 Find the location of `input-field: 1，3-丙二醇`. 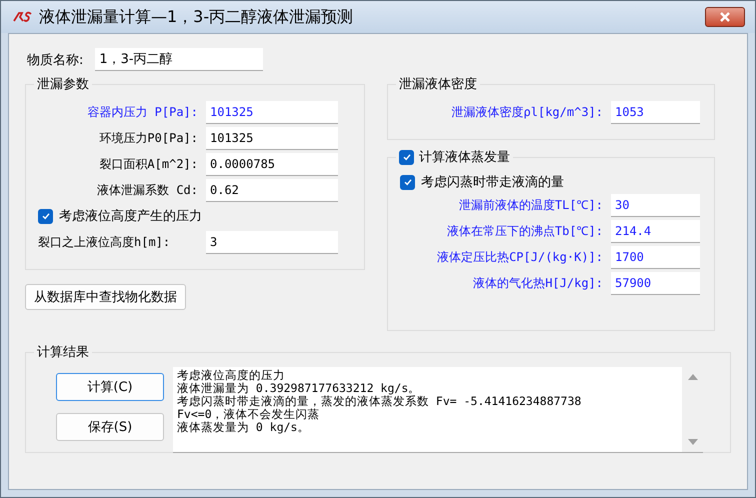

input-field: 1，3-丙二醇 is located at coordinates (179, 59).